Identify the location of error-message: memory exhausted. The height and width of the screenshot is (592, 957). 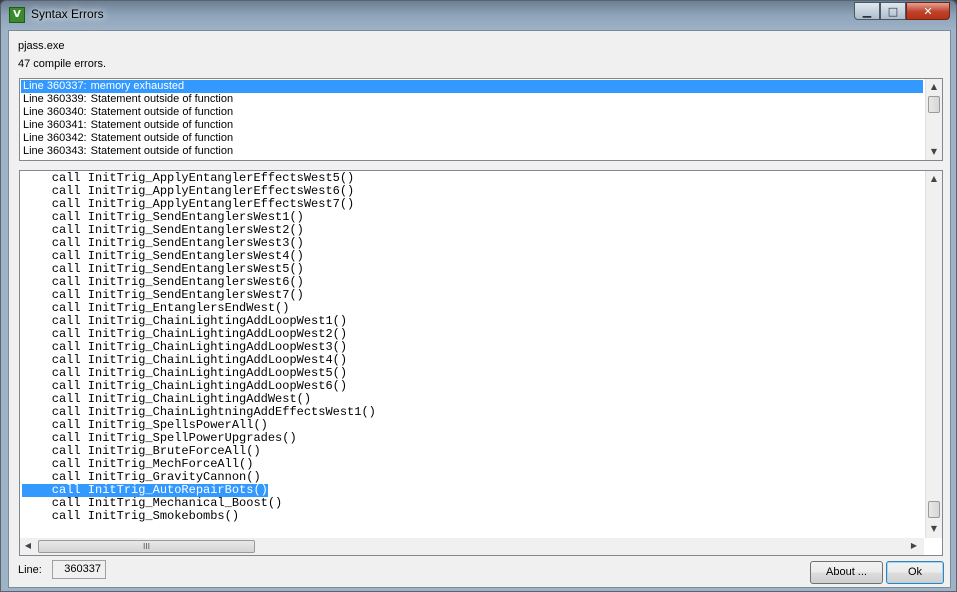
(137, 86).